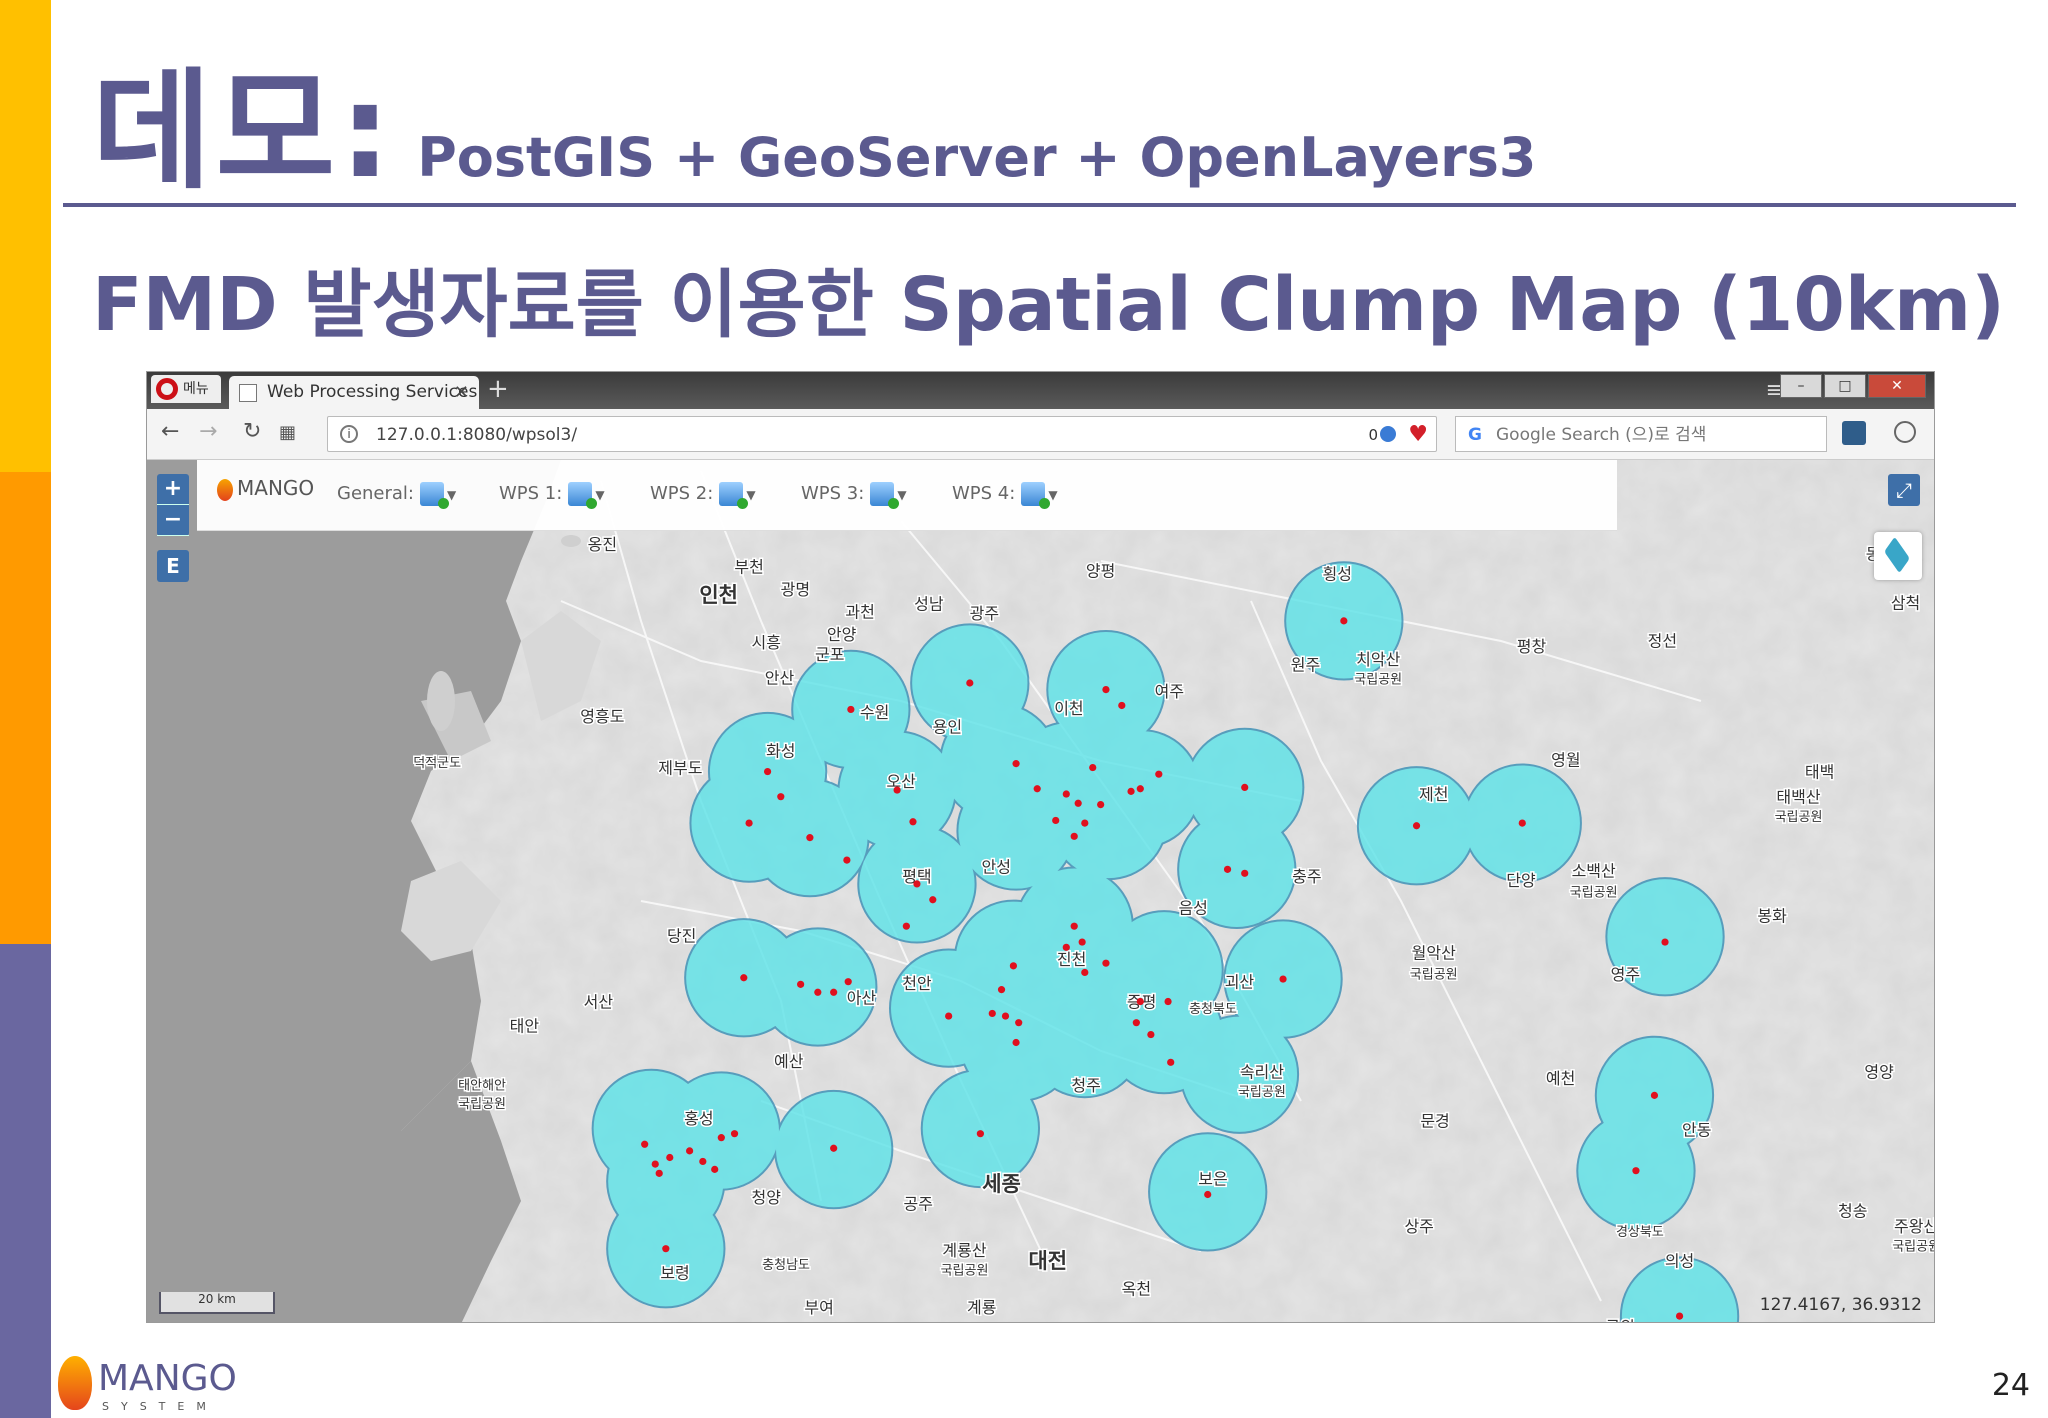 This screenshot has height=1418, width=2048. I want to click on address-bar: i 127.0.0.1:8080/wpsol3/ 0 ♥, so click(882, 434).